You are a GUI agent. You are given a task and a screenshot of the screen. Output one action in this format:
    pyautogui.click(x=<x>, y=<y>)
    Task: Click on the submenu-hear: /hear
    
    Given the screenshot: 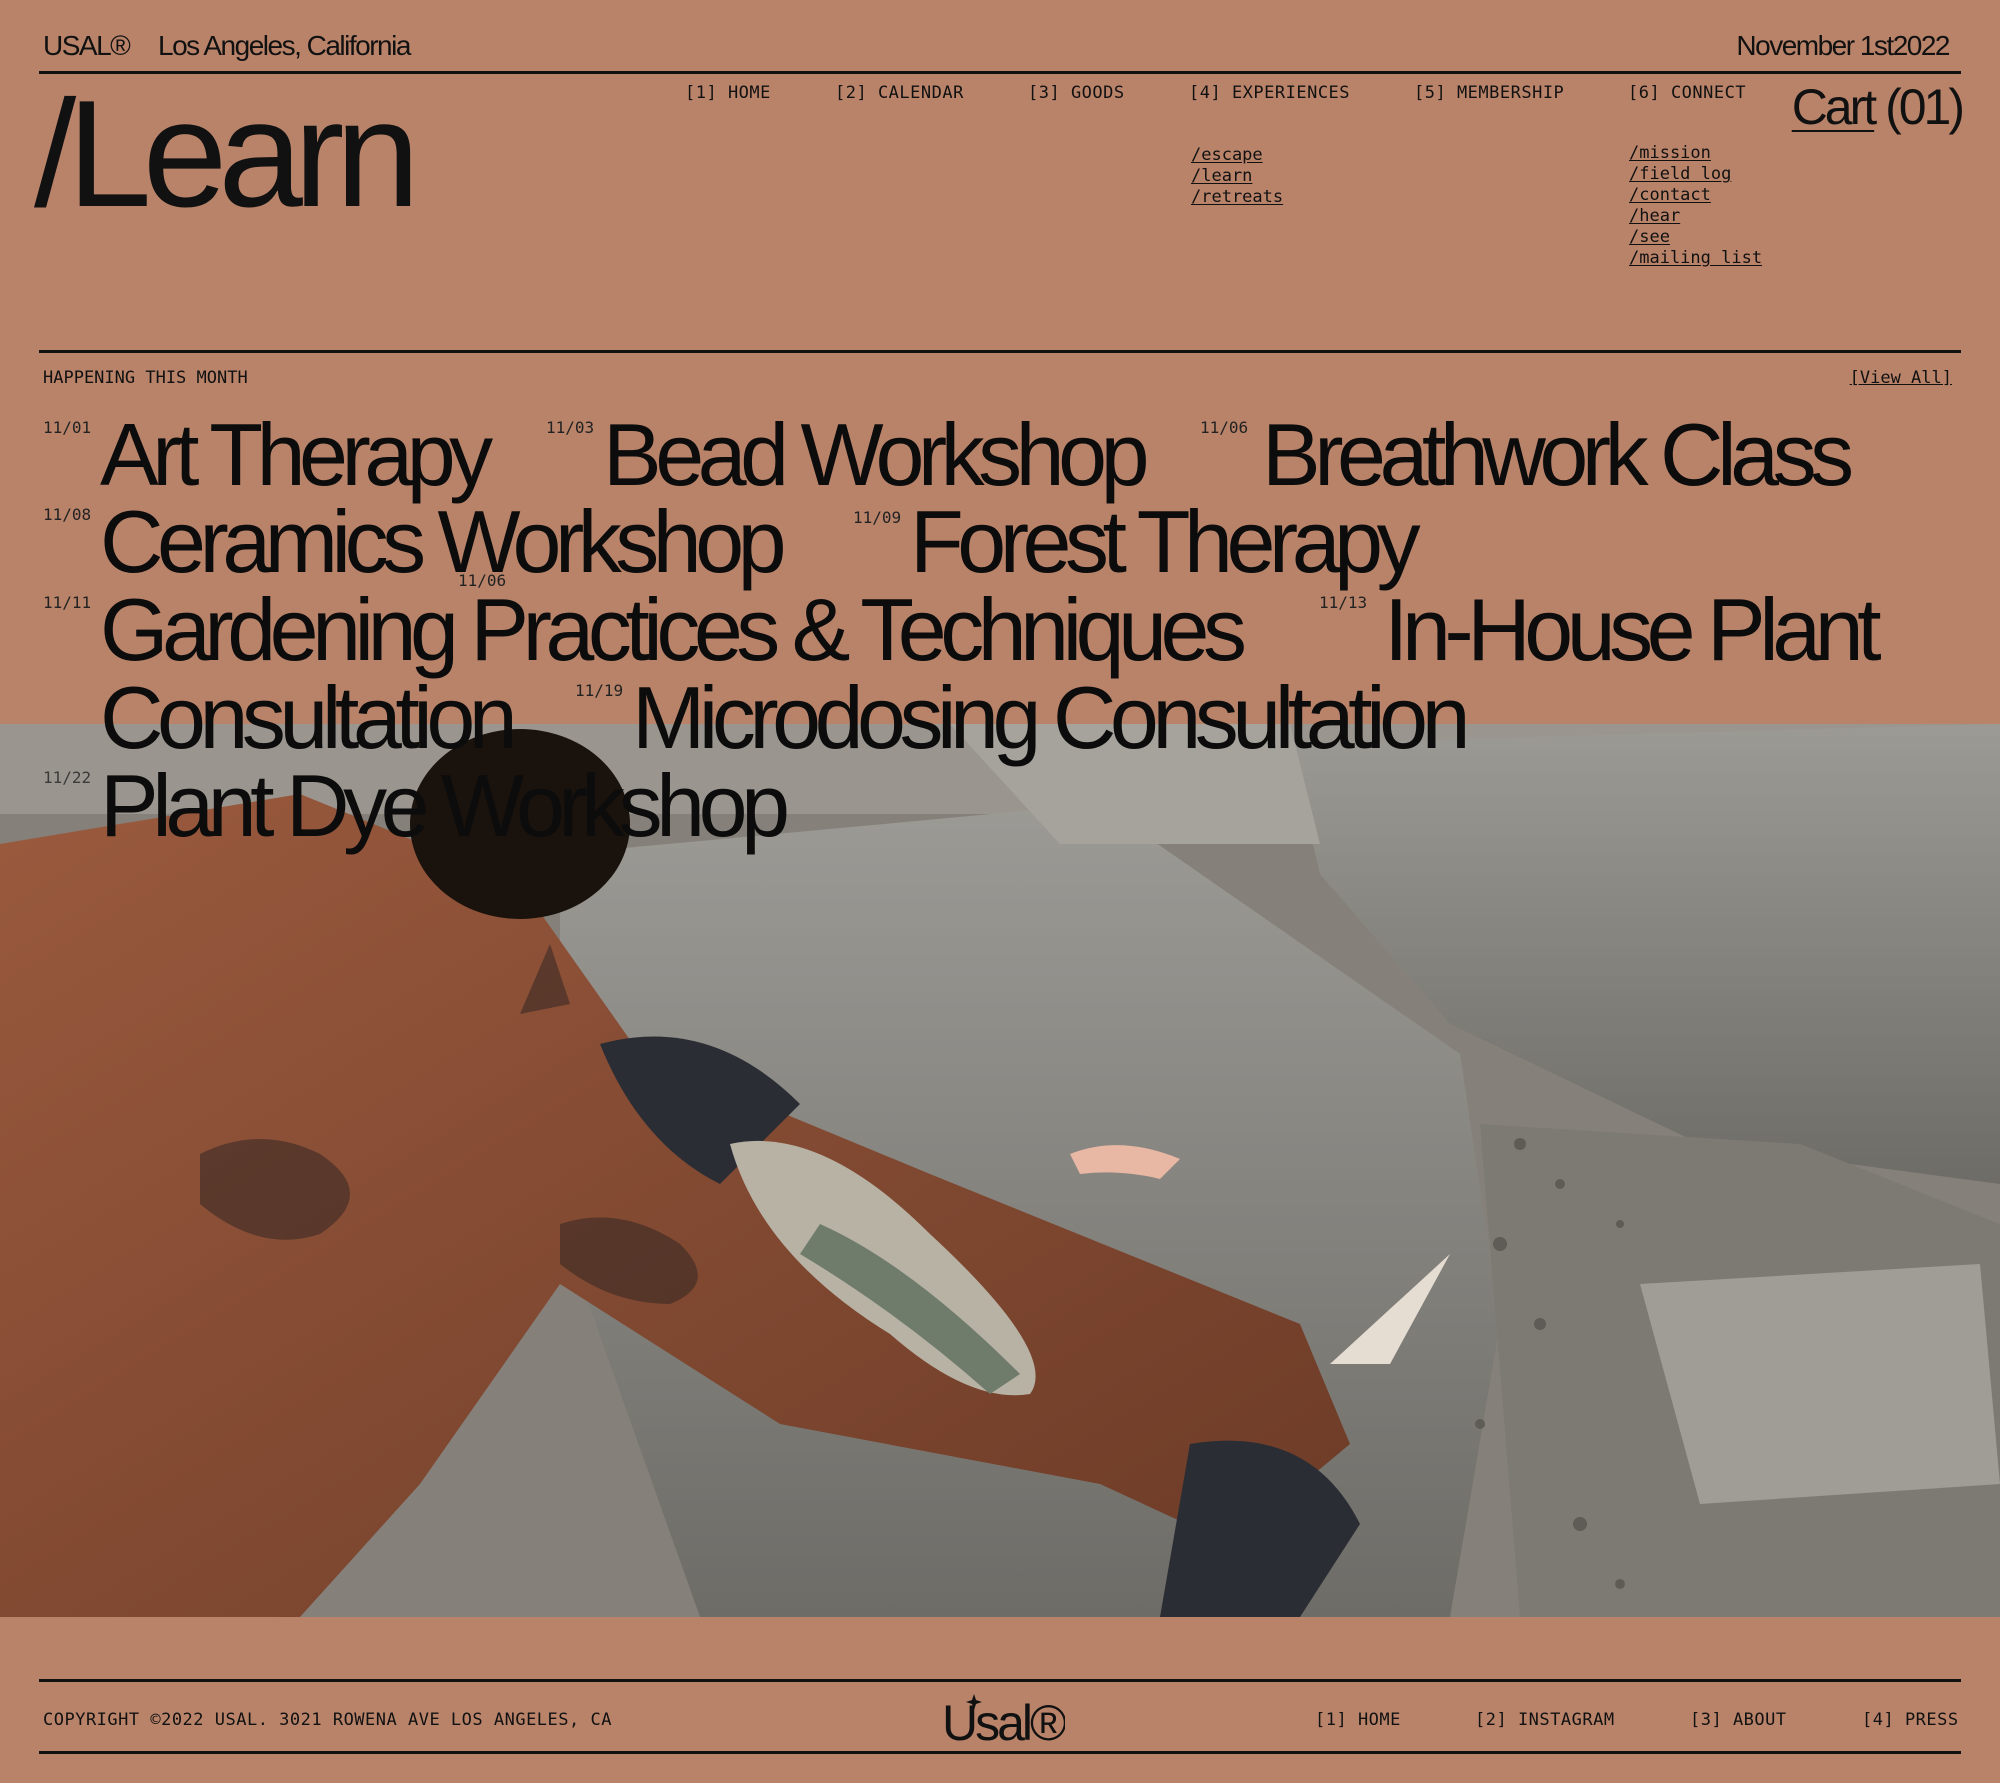 What is the action you would take?
    pyautogui.click(x=1695, y=216)
    